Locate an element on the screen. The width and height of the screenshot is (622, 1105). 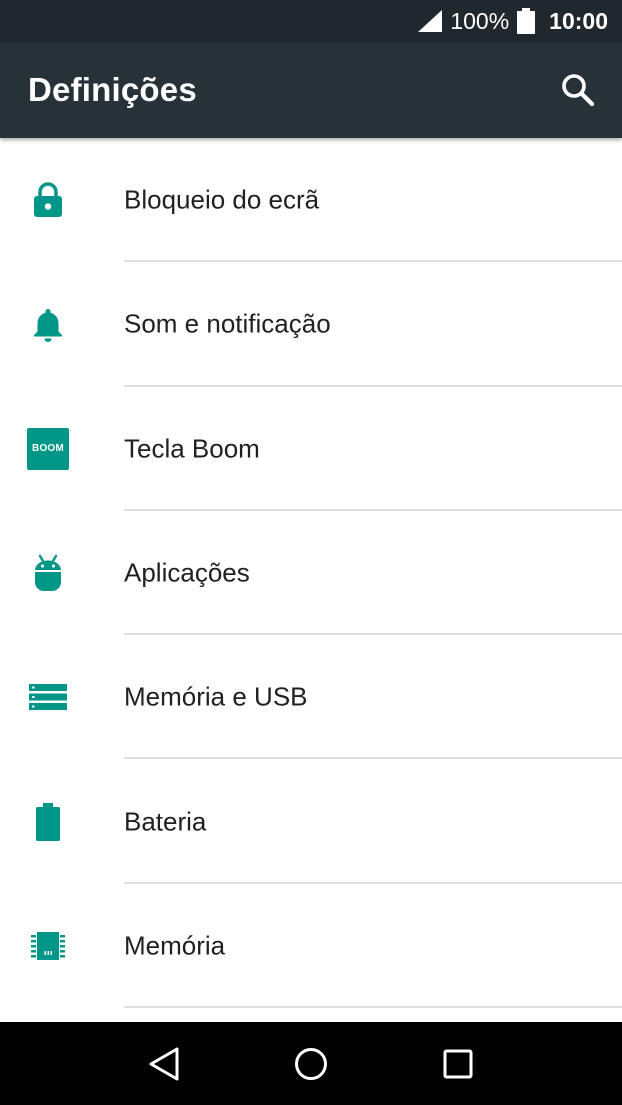
search-button is located at coordinates (578, 90).